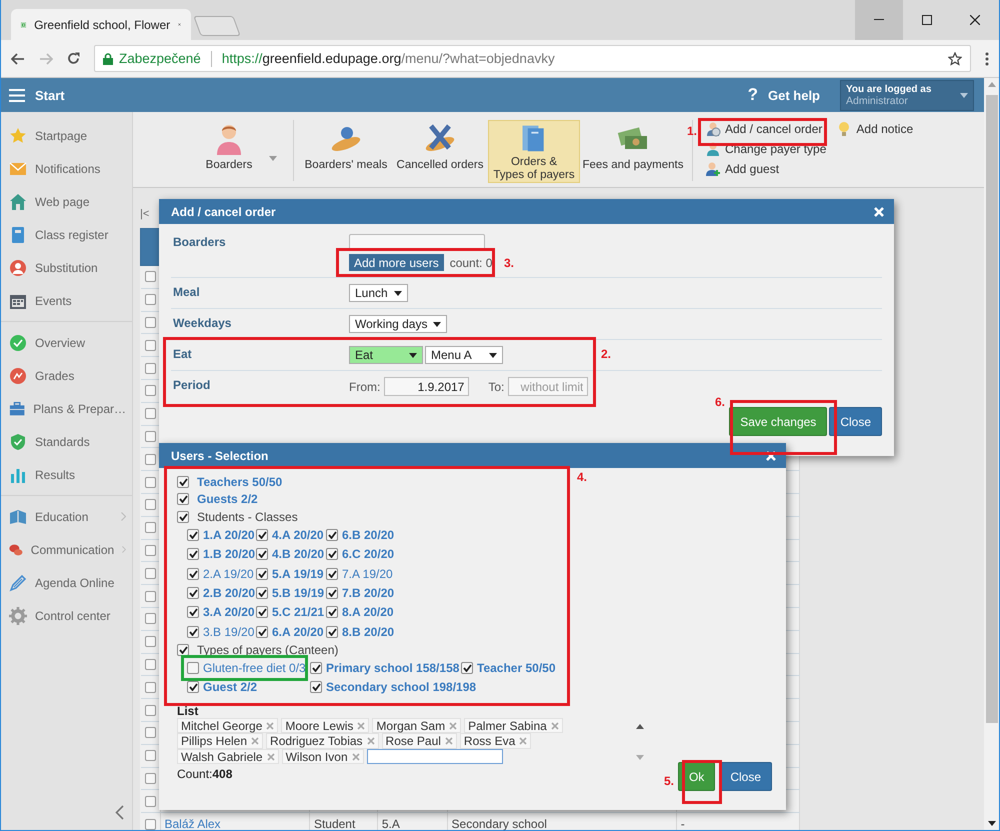  I want to click on module-button: Boarders, so click(229, 153).